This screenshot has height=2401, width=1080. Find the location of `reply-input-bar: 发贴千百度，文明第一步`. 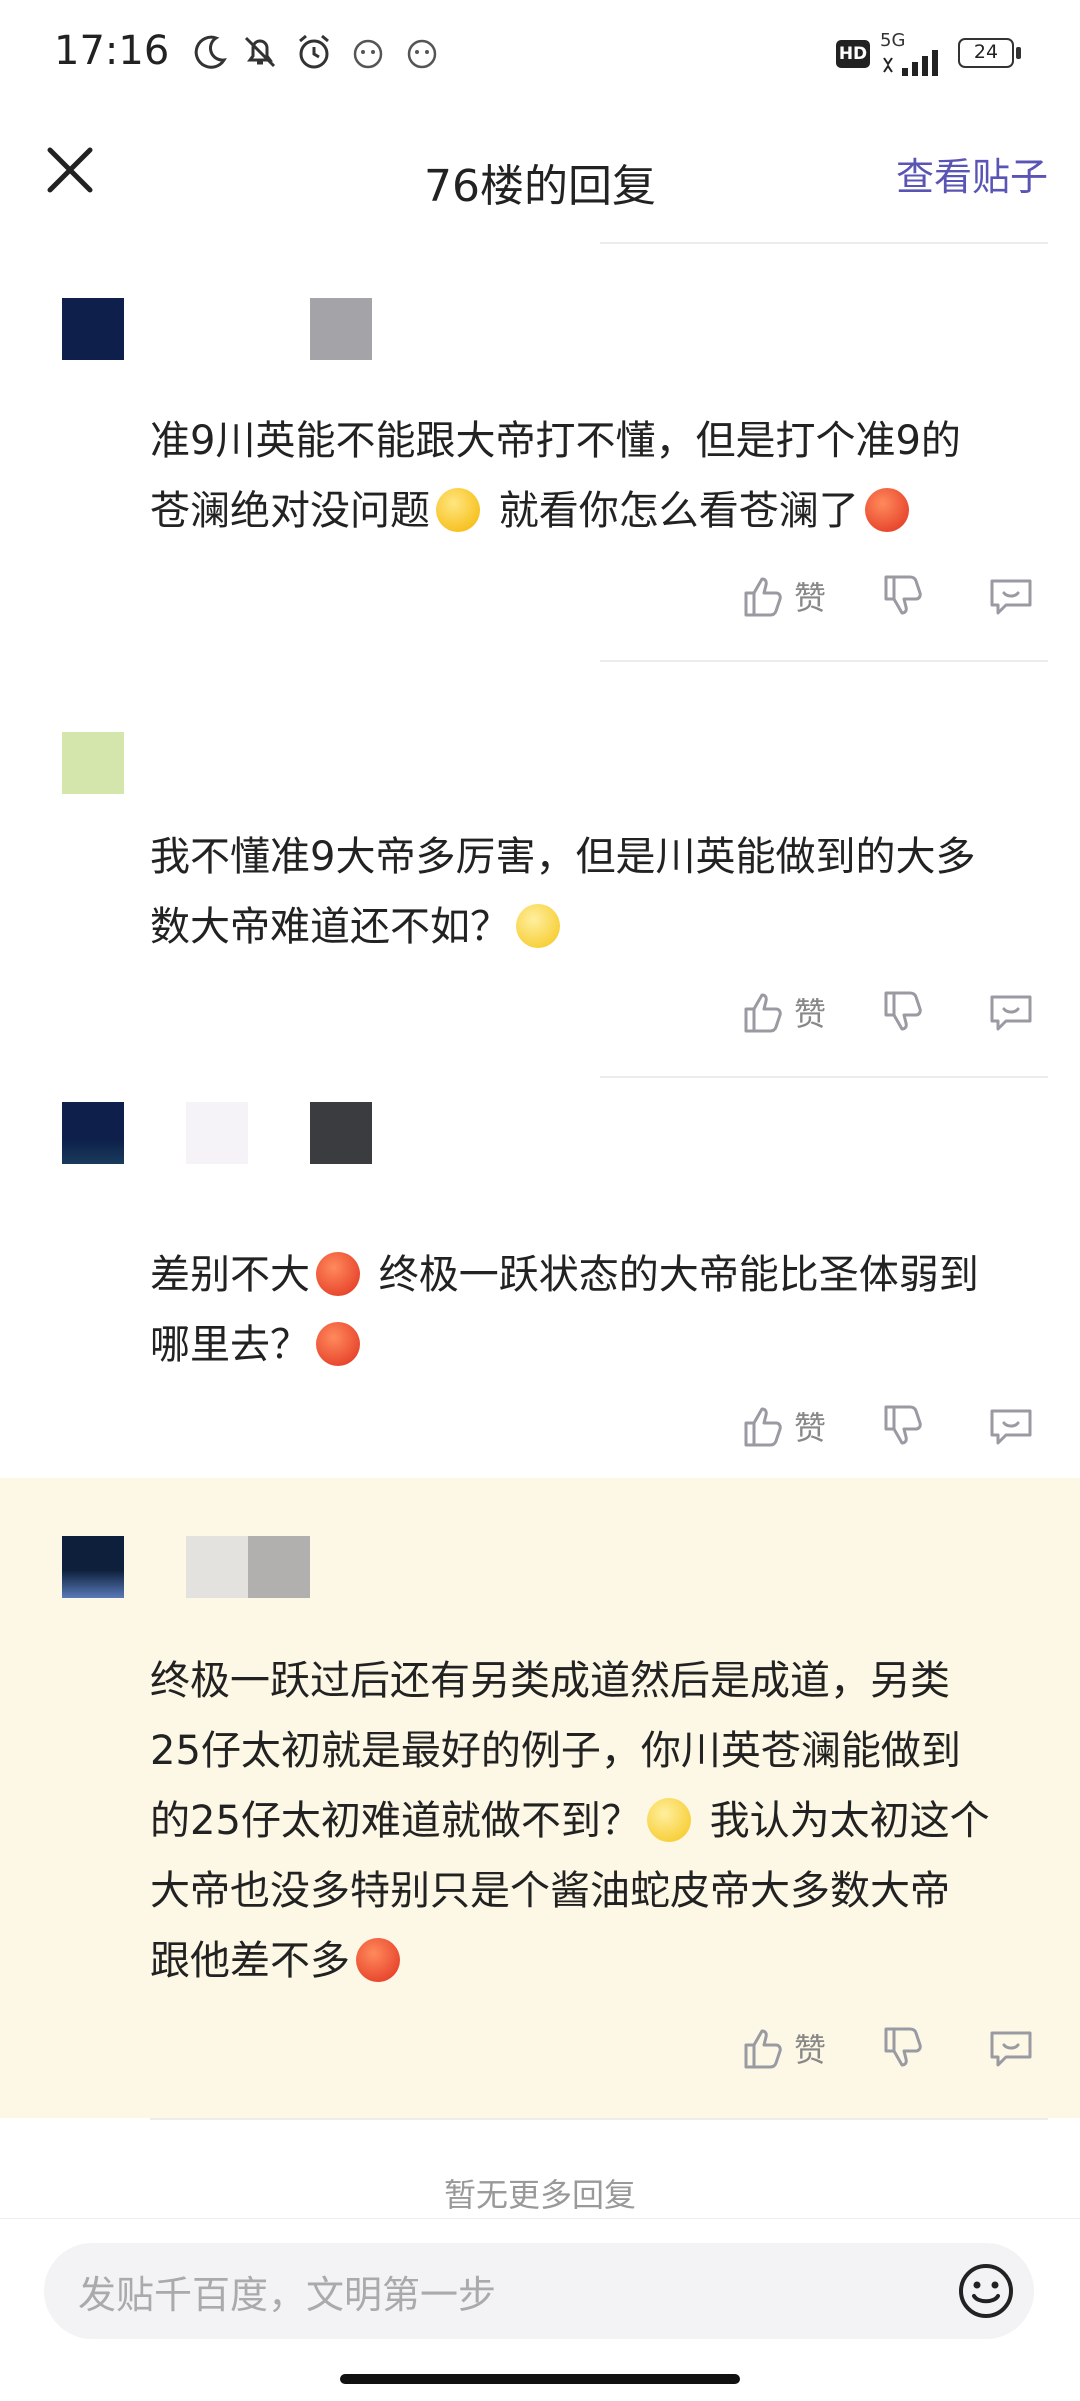

reply-input-bar: 发贴千百度，文明第一步 is located at coordinates (540, 2309).